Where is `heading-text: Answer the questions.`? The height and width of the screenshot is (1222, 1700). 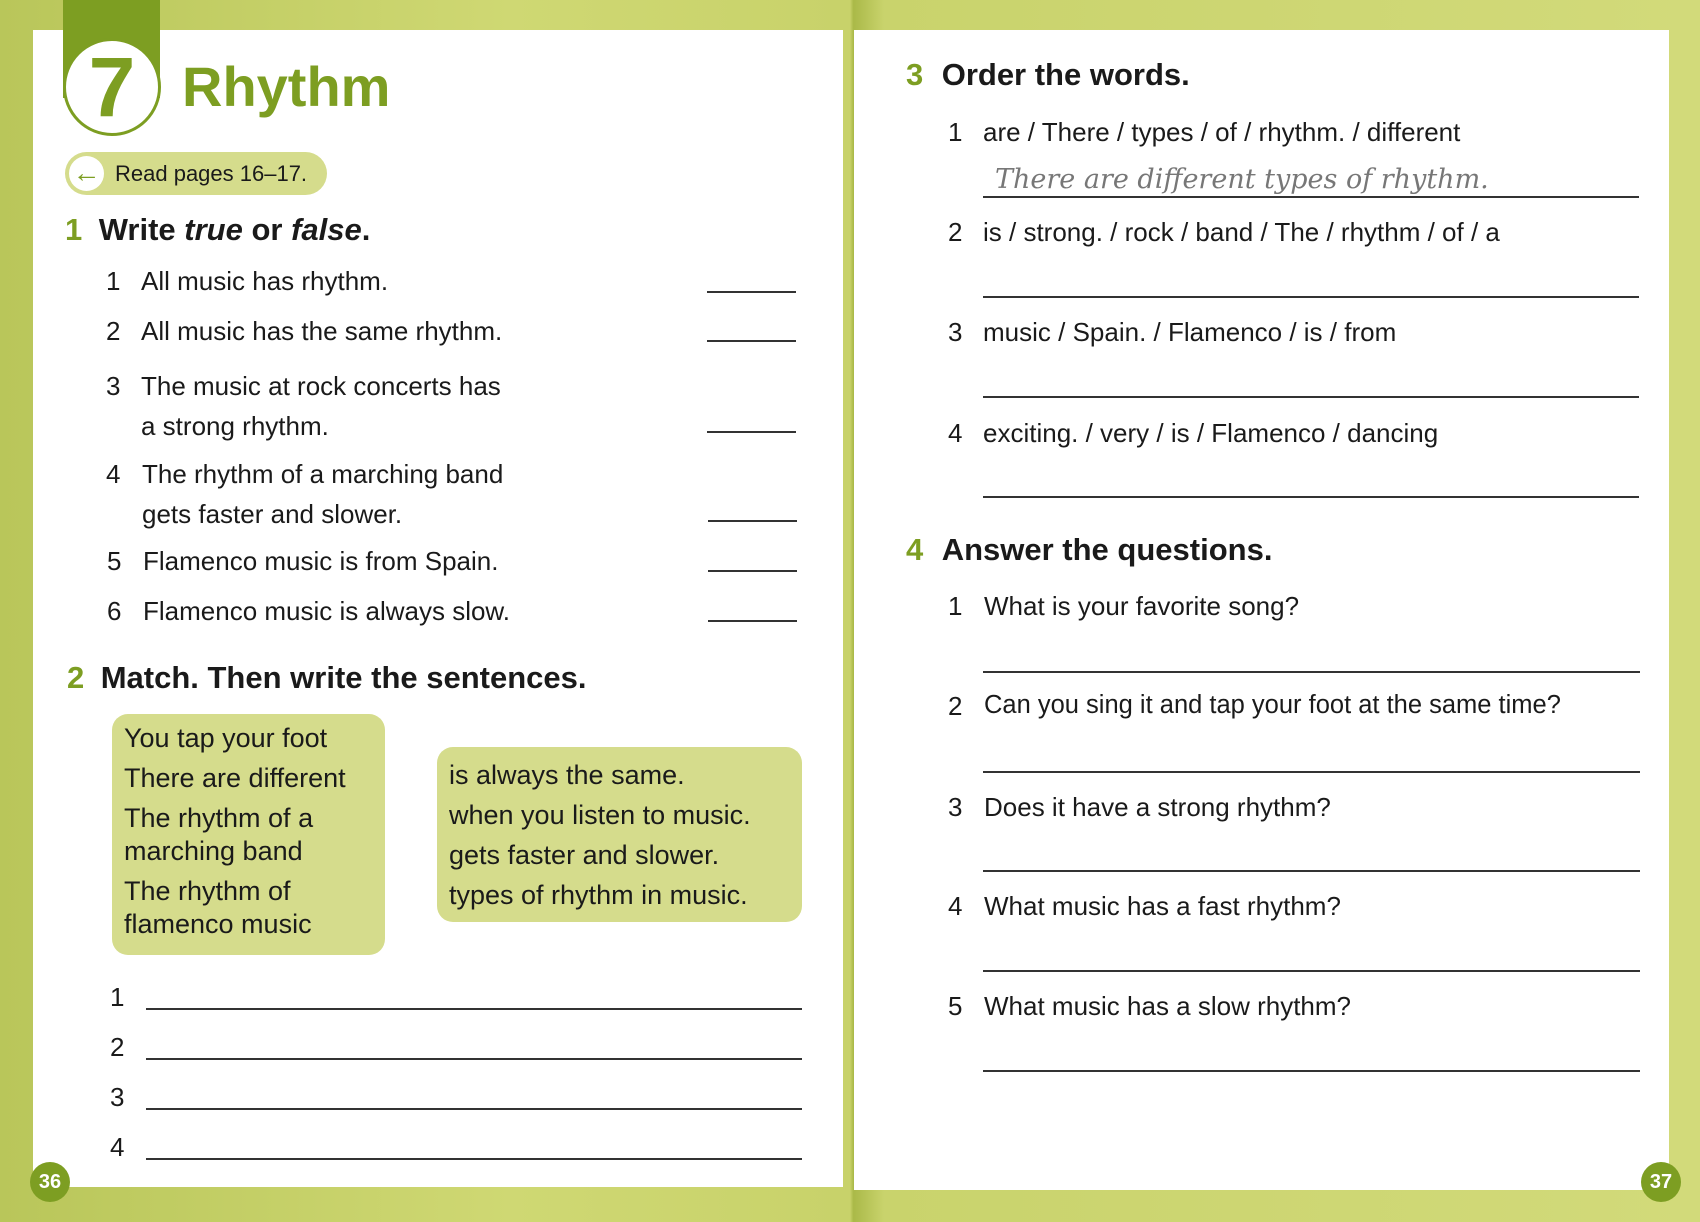 heading-text: Answer the questions. is located at coordinates (1107, 549).